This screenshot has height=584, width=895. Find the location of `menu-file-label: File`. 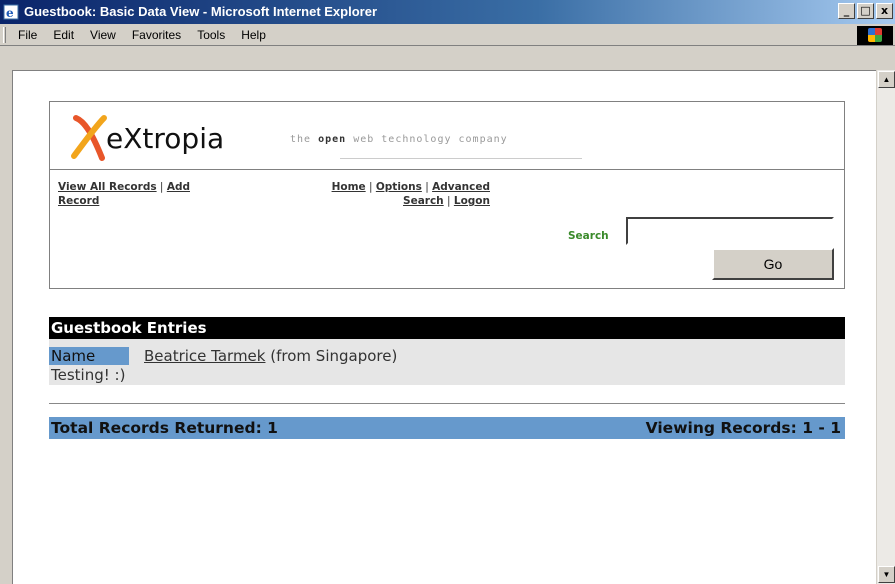

menu-file-label: File is located at coordinates (28, 35).